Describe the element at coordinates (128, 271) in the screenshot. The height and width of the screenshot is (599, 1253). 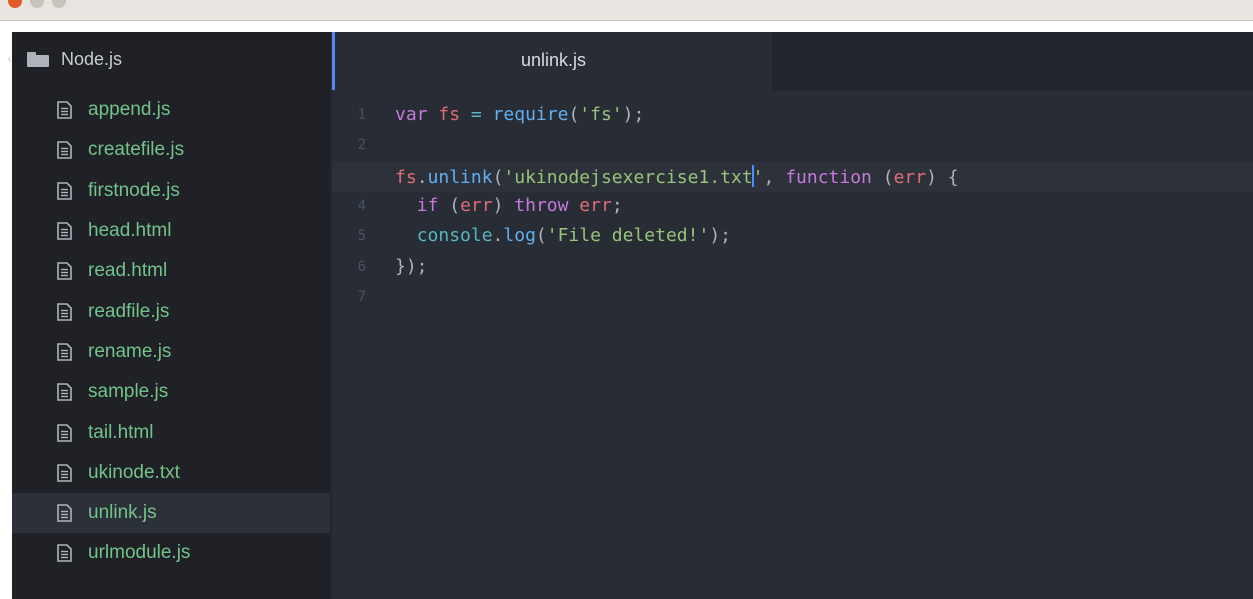
I see `file-label: read.html` at that location.